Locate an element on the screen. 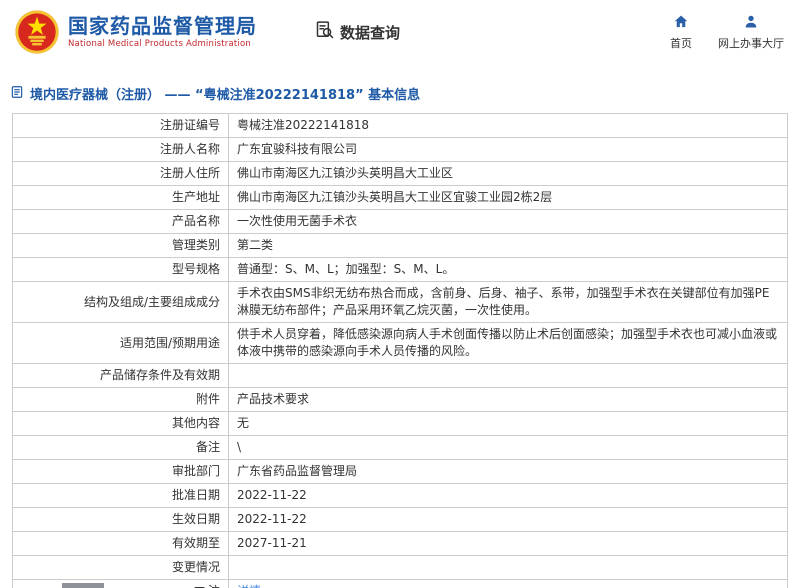 The width and height of the screenshot is (800, 588). row-value: 佛山市南海区九江镇沙头英明昌大工业区宜骏工业园2栋2层 is located at coordinates (508, 197).